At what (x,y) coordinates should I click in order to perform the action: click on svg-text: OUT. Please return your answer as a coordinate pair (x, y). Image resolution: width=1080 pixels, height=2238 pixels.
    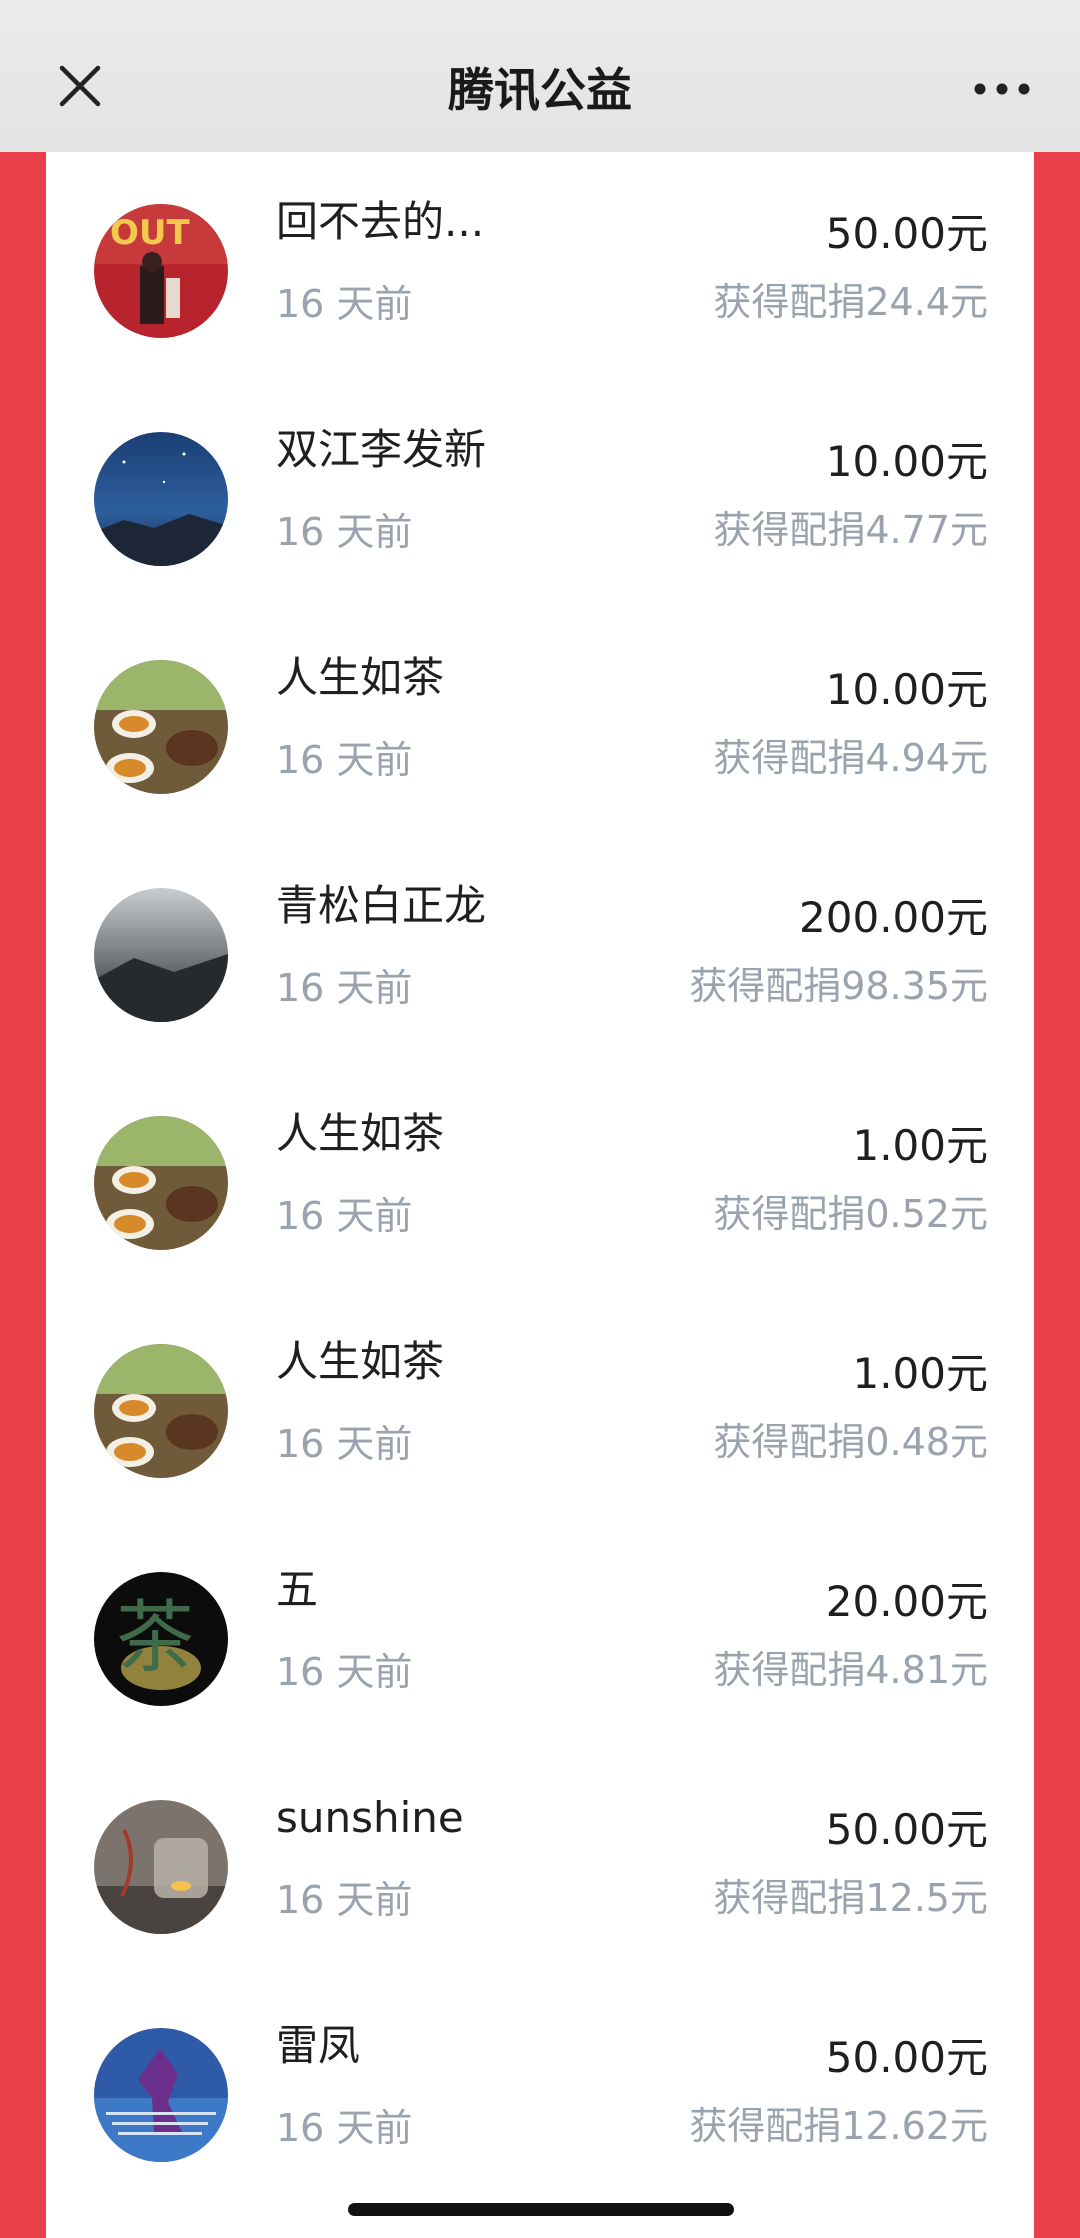
    Looking at the image, I should click on (150, 233).